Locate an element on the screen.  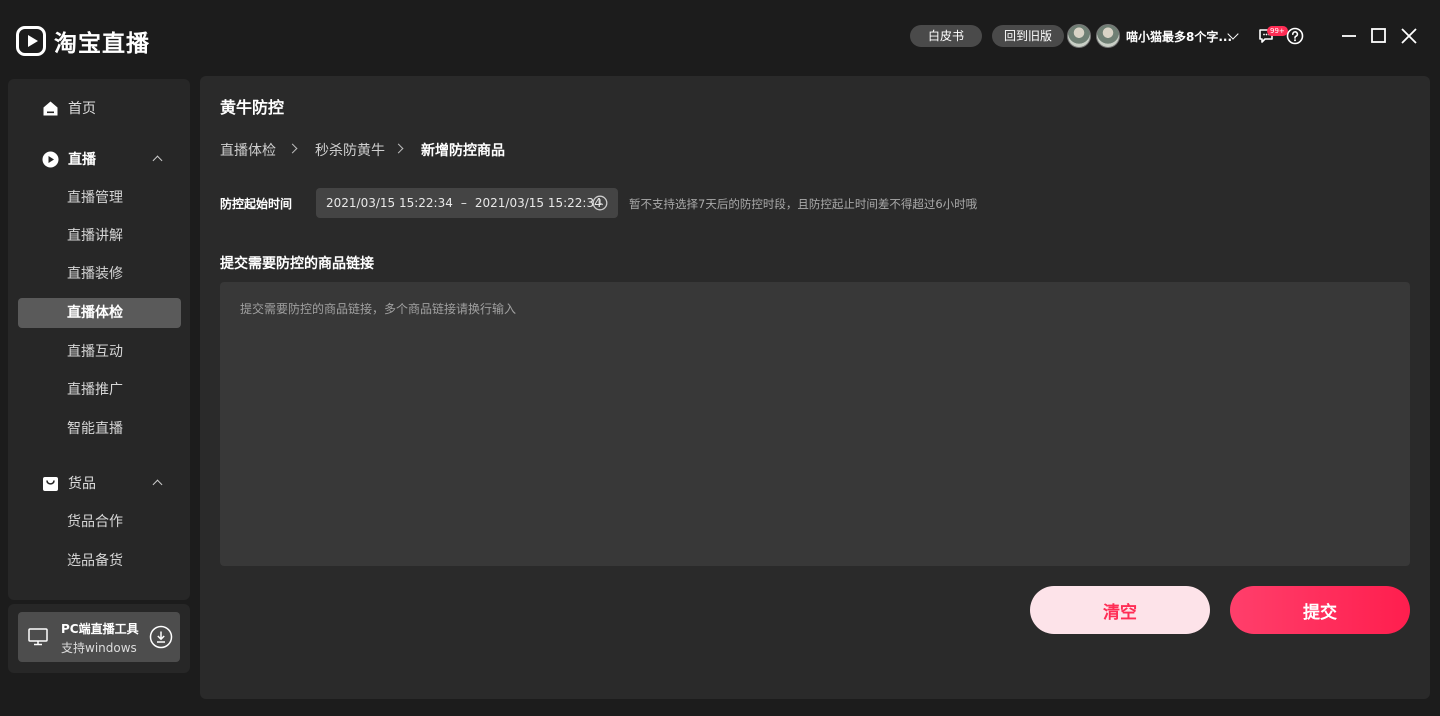
download-icon is located at coordinates (161, 637).